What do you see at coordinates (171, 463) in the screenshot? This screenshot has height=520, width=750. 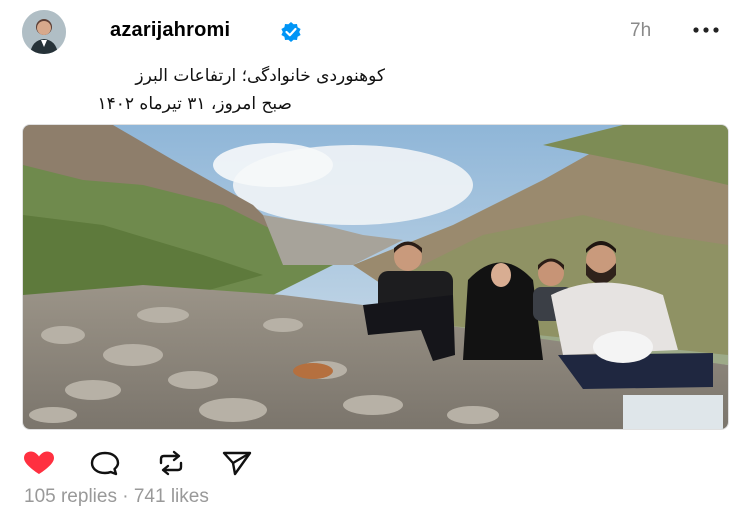 I see `repost-icon` at bounding box center [171, 463].